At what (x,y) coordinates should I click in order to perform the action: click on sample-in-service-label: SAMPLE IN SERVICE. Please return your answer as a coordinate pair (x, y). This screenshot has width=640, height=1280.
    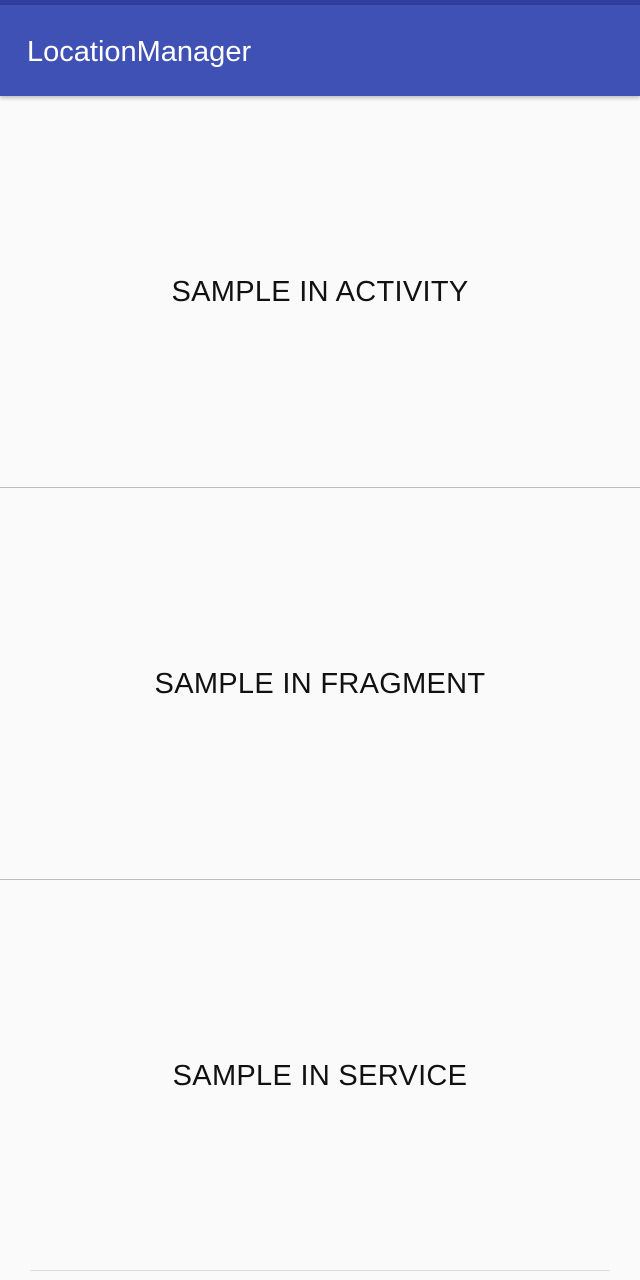
    Looking at the image, I should click on (320, 1075).